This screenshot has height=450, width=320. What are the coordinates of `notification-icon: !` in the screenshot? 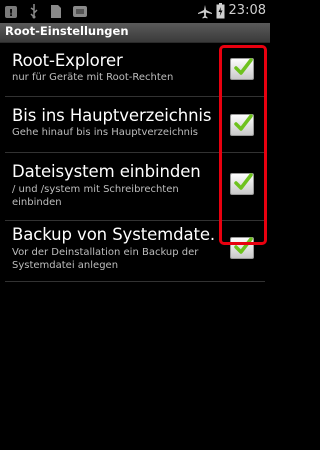 It's located at (11, 13).